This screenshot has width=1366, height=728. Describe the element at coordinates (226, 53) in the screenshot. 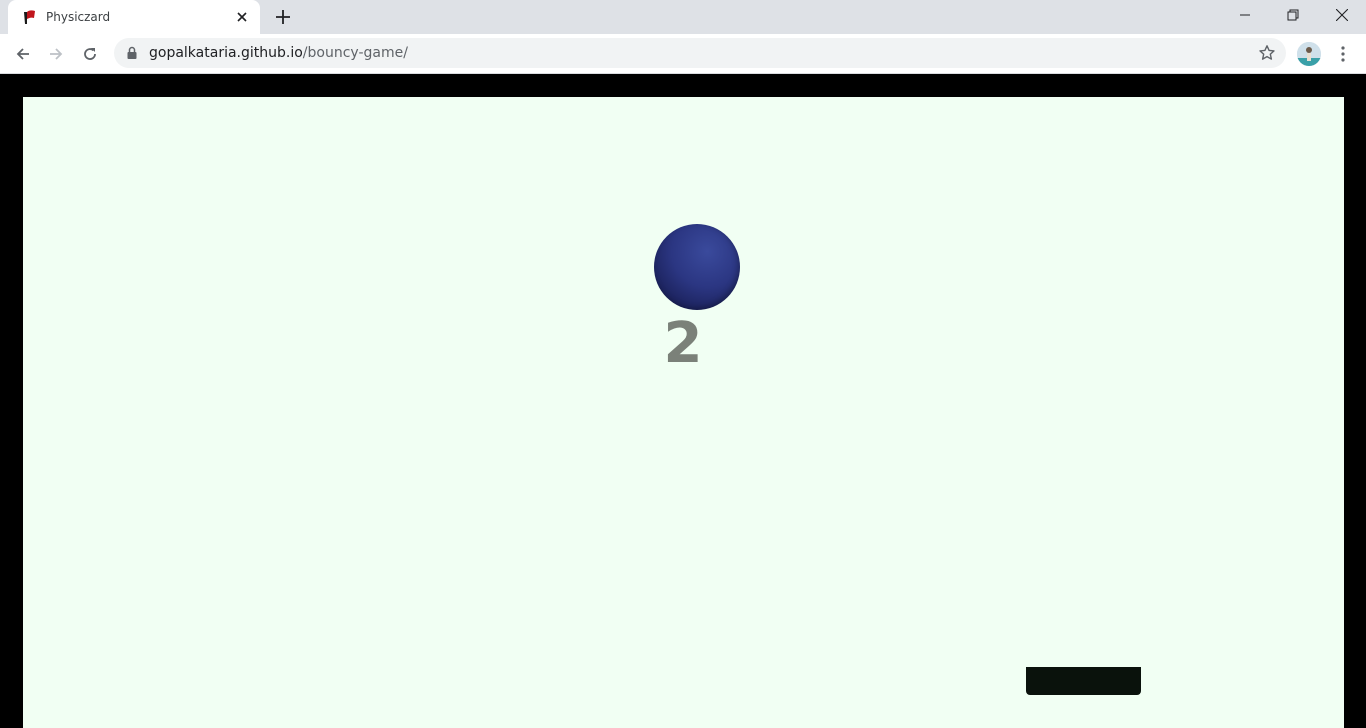

I see `url-host: gopalkataria.github.io` at that location.